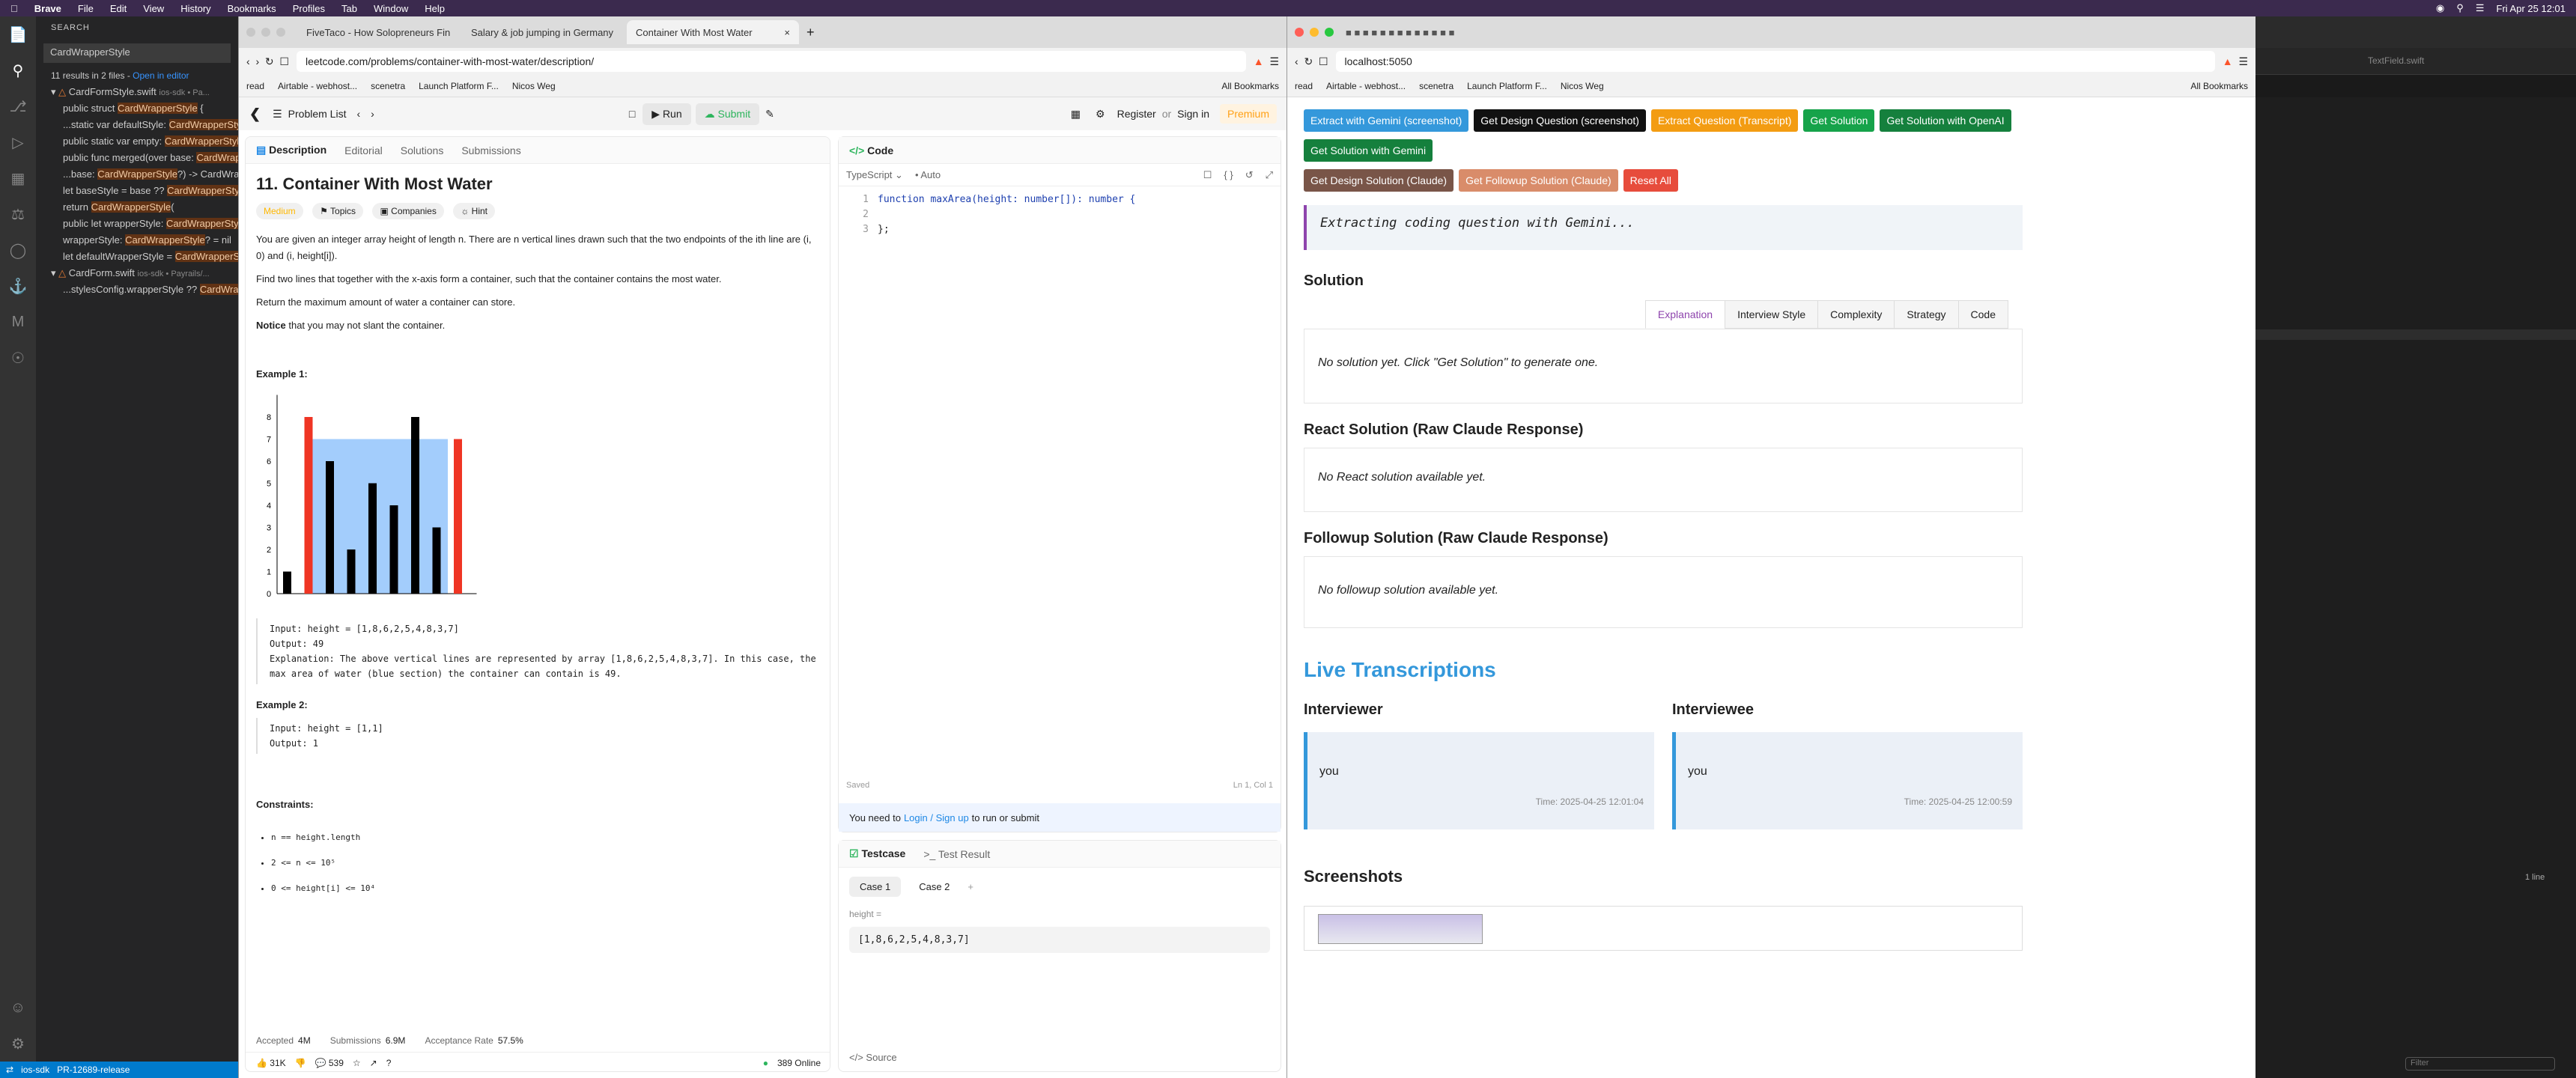 This screenshot has height=1078, width=2576. What do you see at coordinates (161, 75) in the screenshot?
I see `open-in-editor-link: Open in editor` at bounding box center [161, 75].